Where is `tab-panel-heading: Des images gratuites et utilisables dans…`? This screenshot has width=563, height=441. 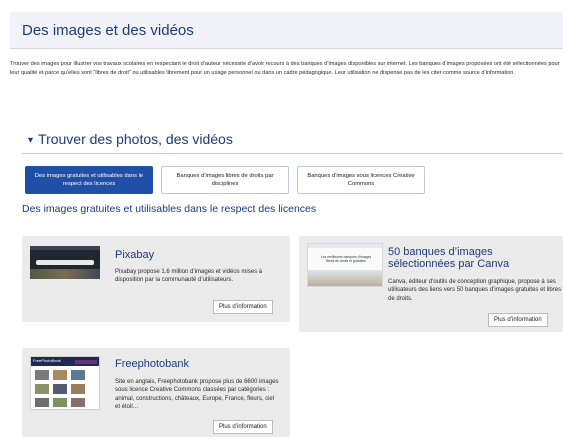 tab-panel-heading: Des images gratuites et utilisables dans… is located at coordinates (169, 209).